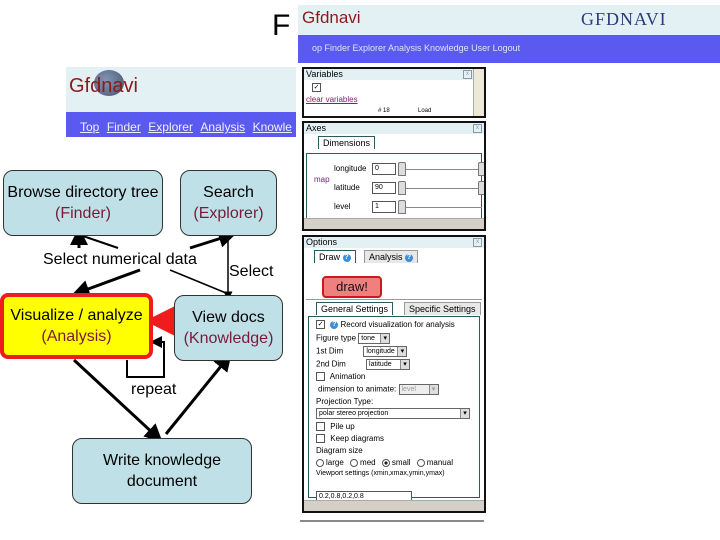  Describe the element at coordinates (362, 351) in the screenshot. I see `first-dim-row: 1st Dim longitude` at that location.